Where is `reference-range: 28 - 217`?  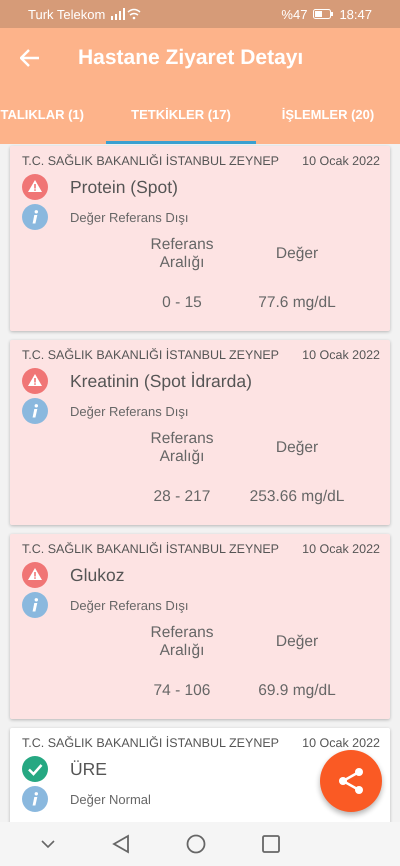
reference-range: 28 - 217 is located at coordinates (182, 497).